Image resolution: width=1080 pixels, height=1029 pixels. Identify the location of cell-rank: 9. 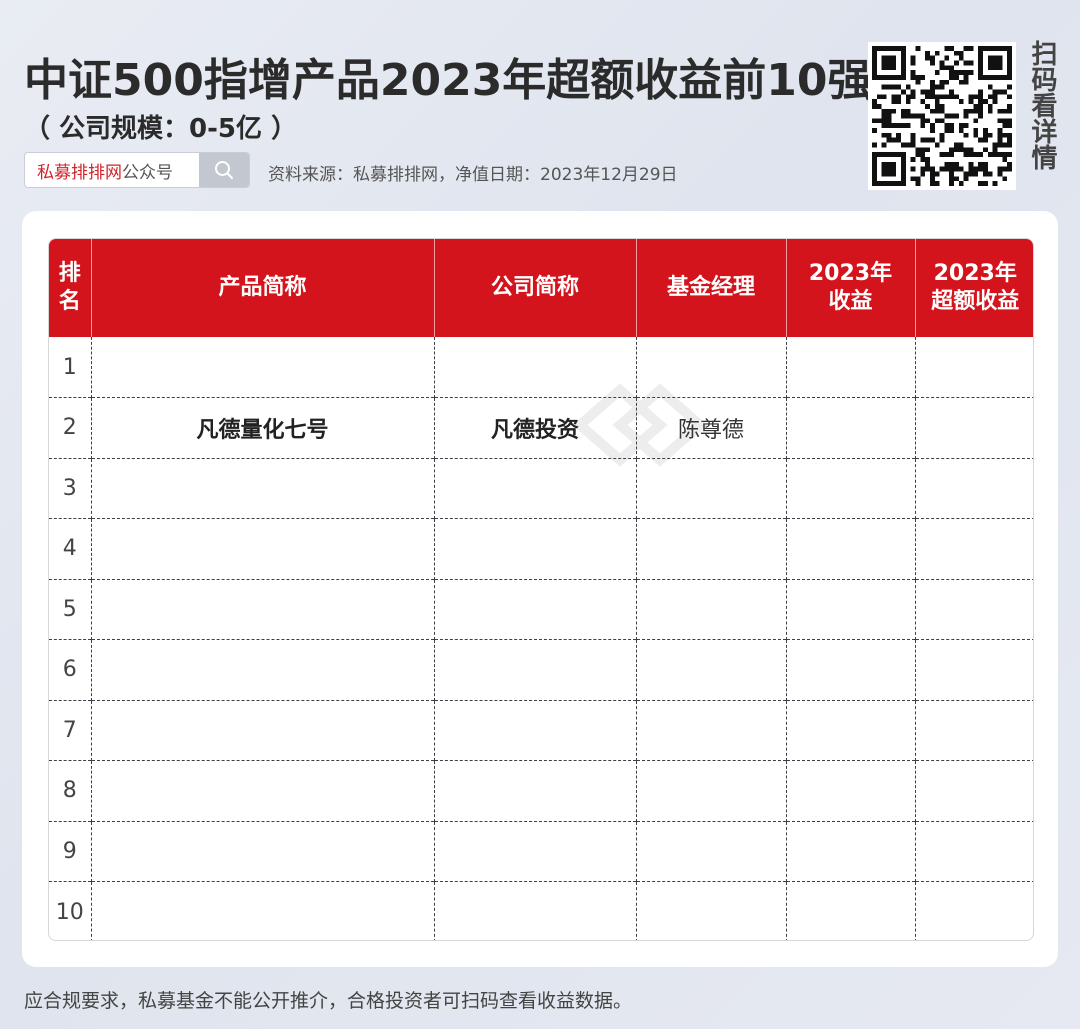
(70, 851).